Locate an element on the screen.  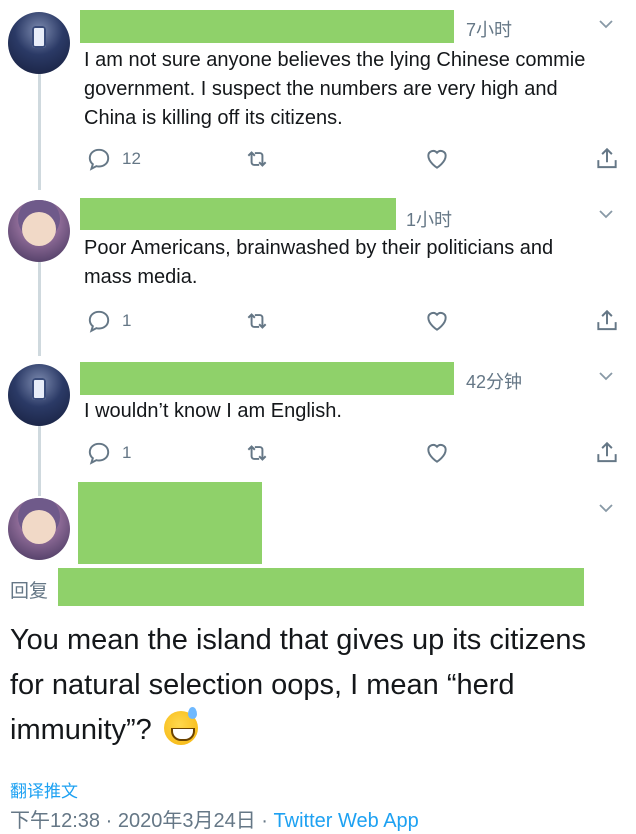
timestamp: 1小时 is located at coordinates (429, 220).